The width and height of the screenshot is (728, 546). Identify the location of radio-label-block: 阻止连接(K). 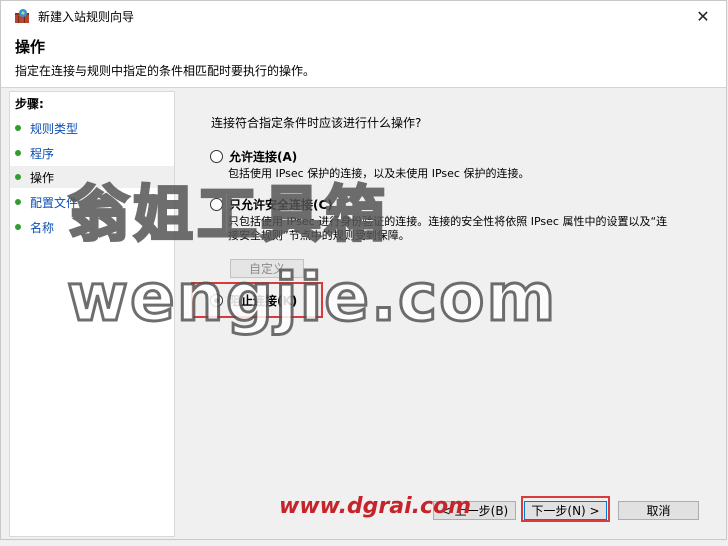
(263, 301).